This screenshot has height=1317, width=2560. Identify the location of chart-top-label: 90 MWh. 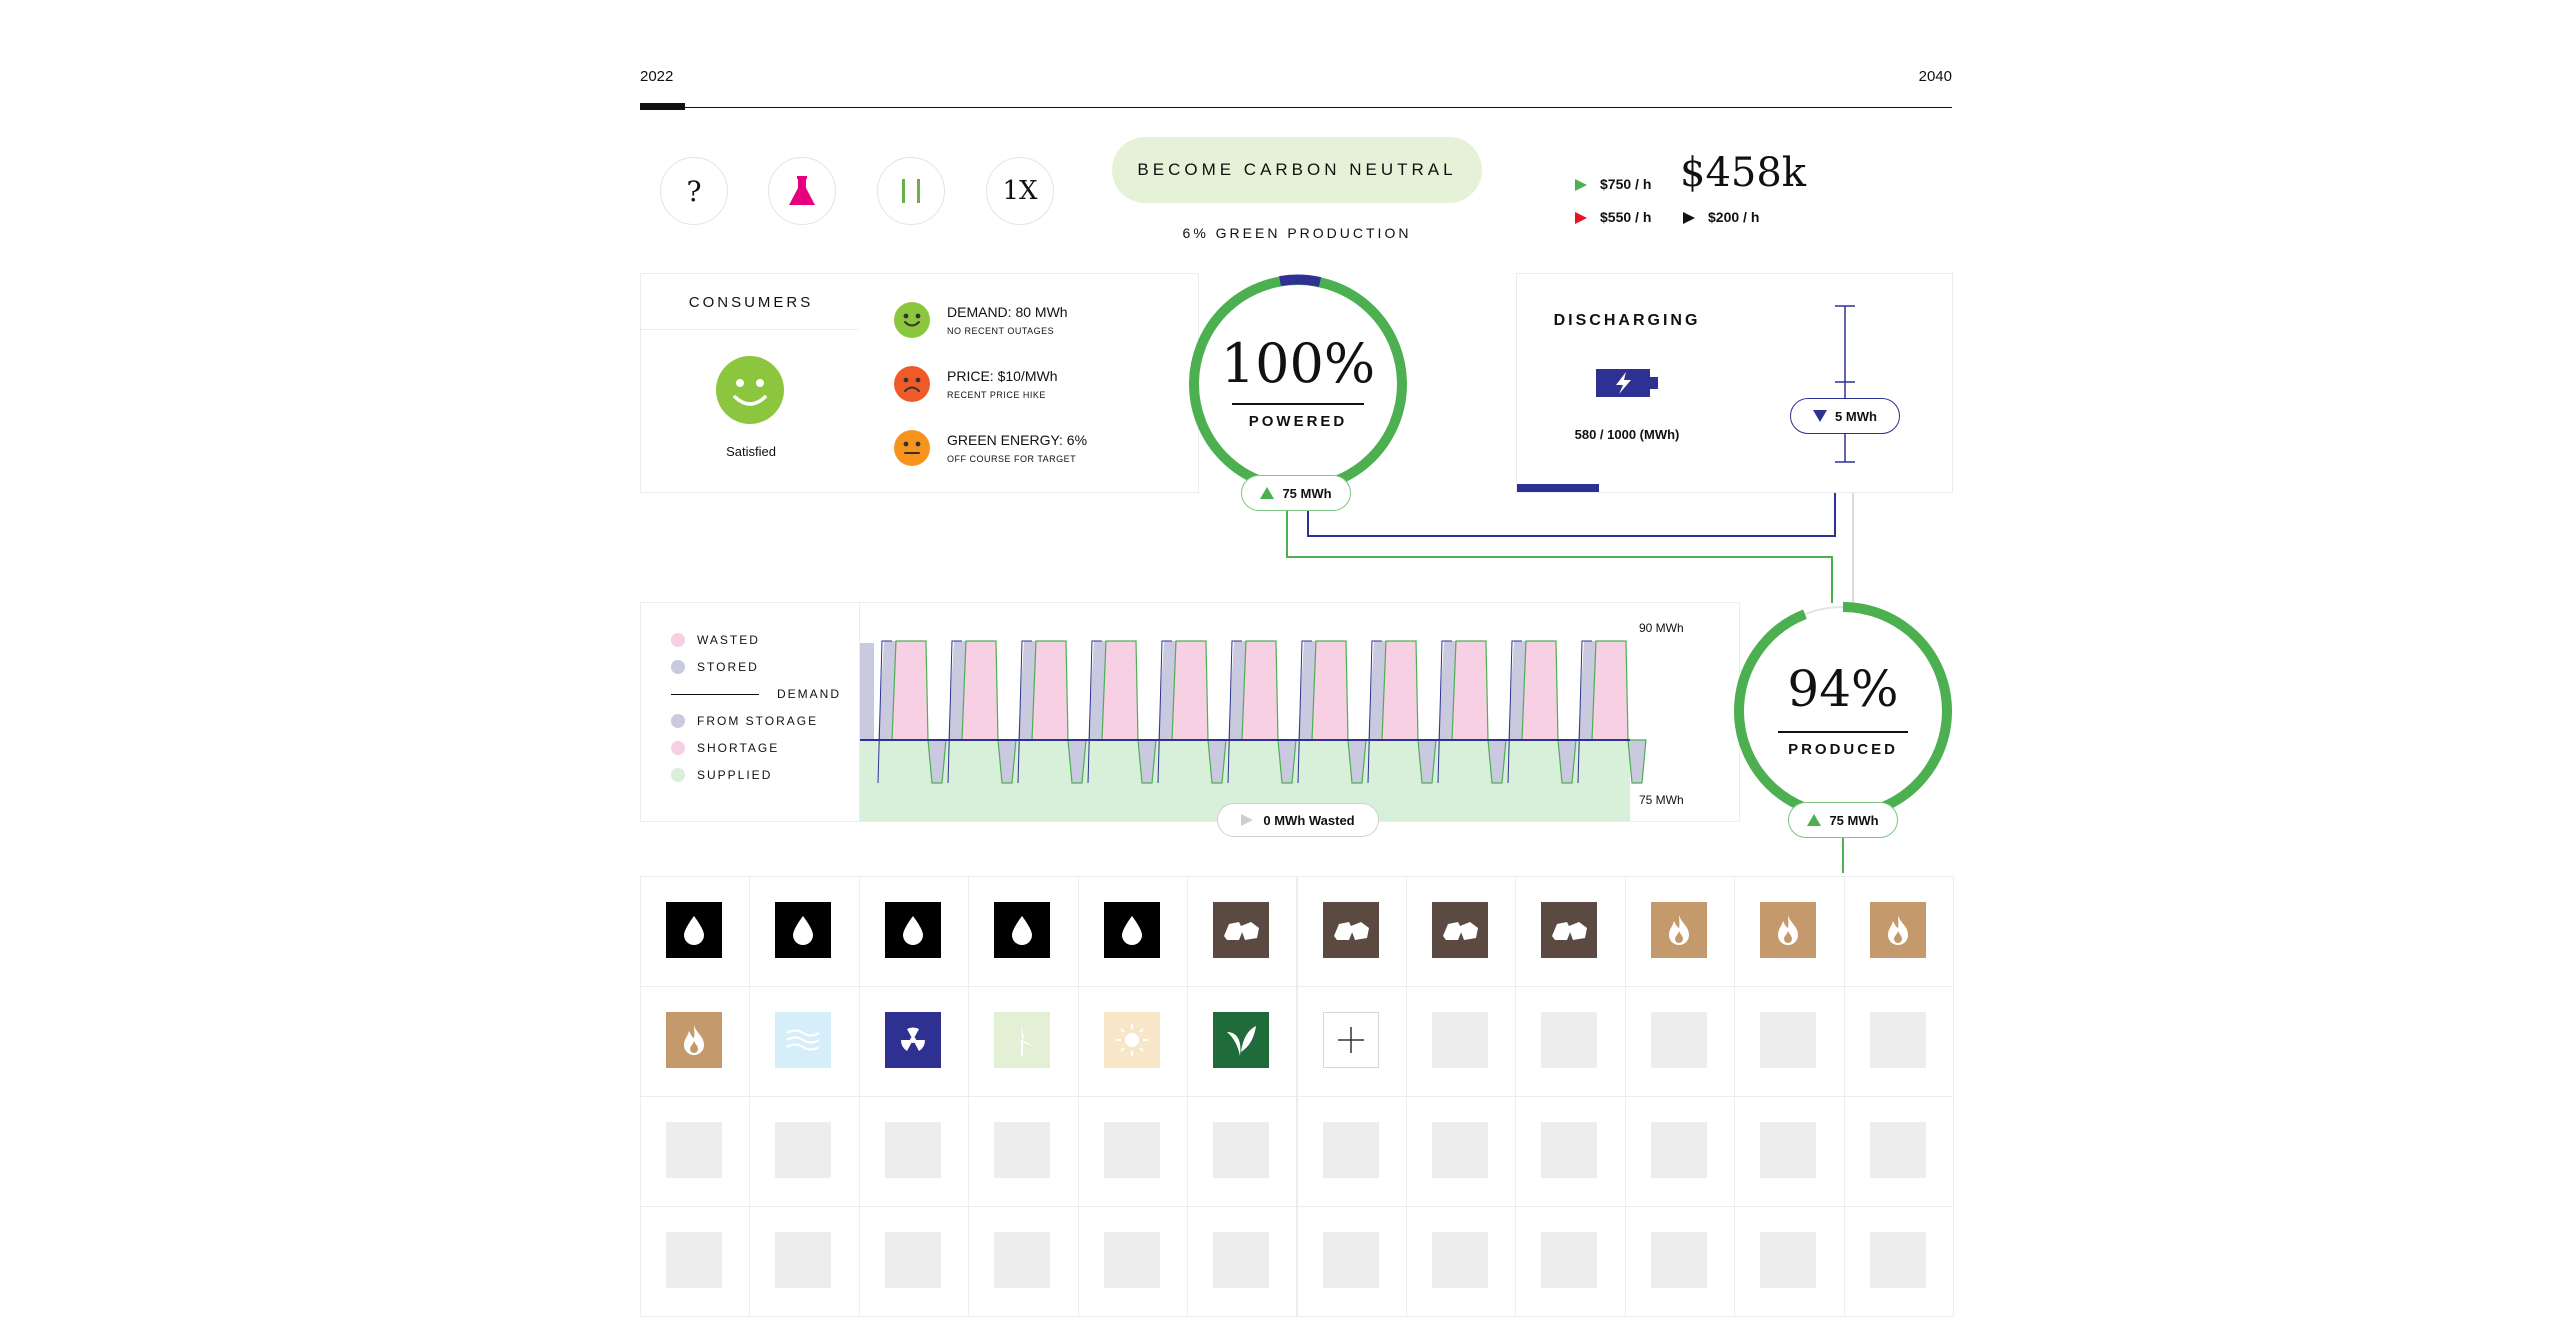
(1661, 628).